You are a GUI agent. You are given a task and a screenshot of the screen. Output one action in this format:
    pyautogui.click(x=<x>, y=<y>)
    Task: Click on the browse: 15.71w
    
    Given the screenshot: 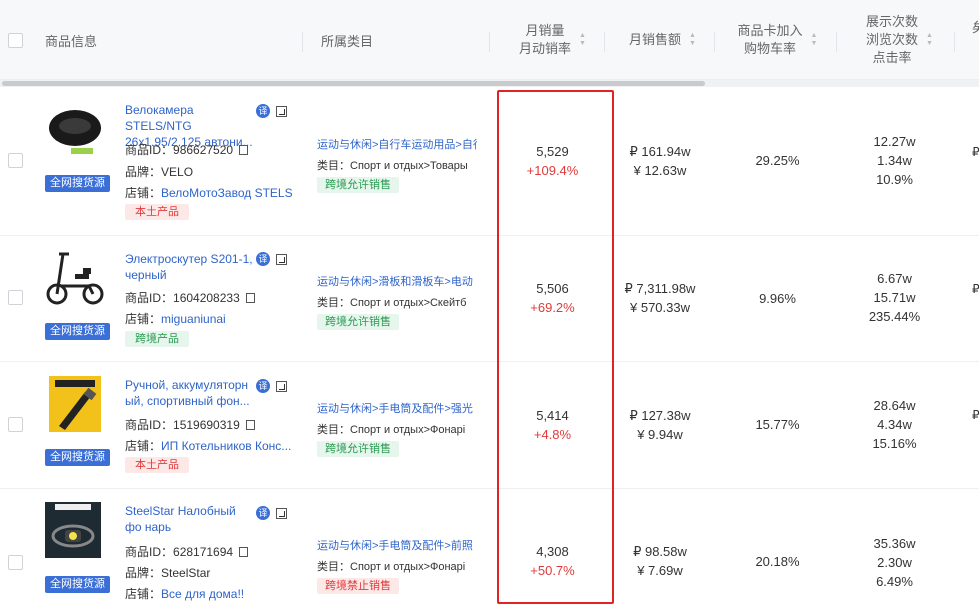 What is the action you would take?
    pyautogui.click(x=894, y=297)
    